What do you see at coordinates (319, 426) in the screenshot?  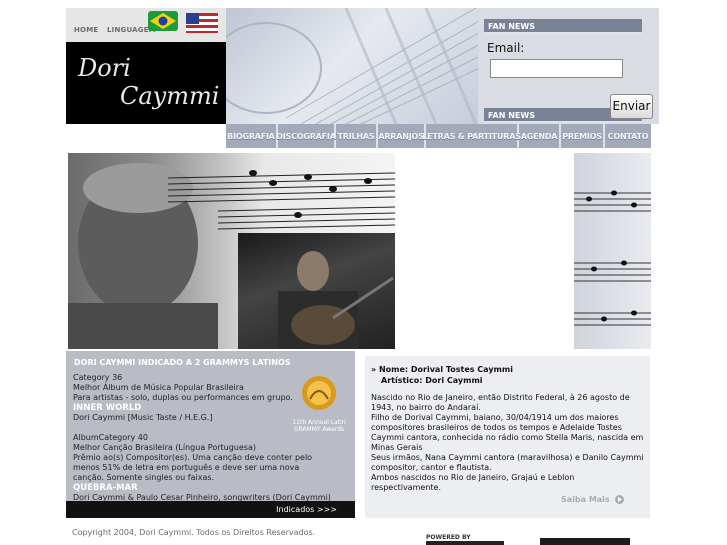 I see `grammy-award-label: 11th Annual Latin GRAMMY Awards` at bounding box center [319, 426].